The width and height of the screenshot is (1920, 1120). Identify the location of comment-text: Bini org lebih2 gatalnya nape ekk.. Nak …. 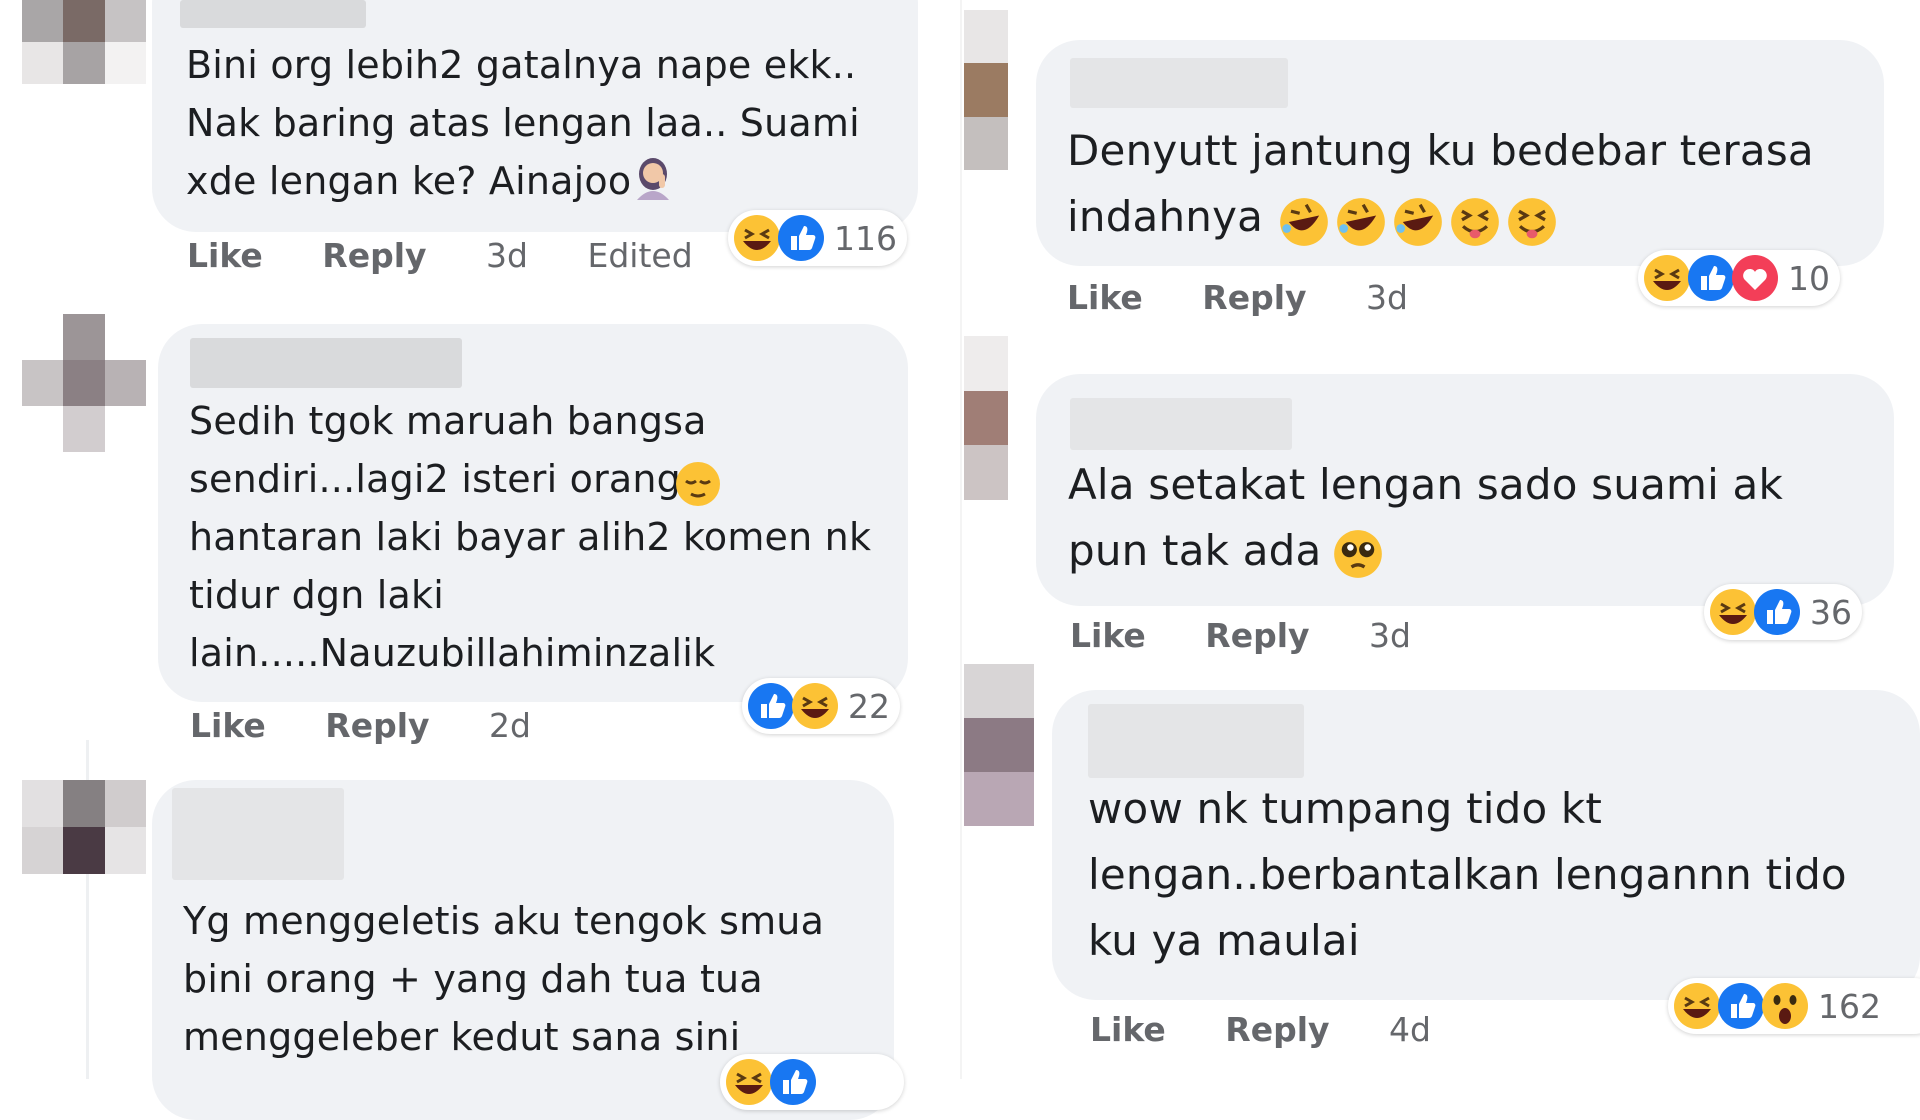
(541, 126).